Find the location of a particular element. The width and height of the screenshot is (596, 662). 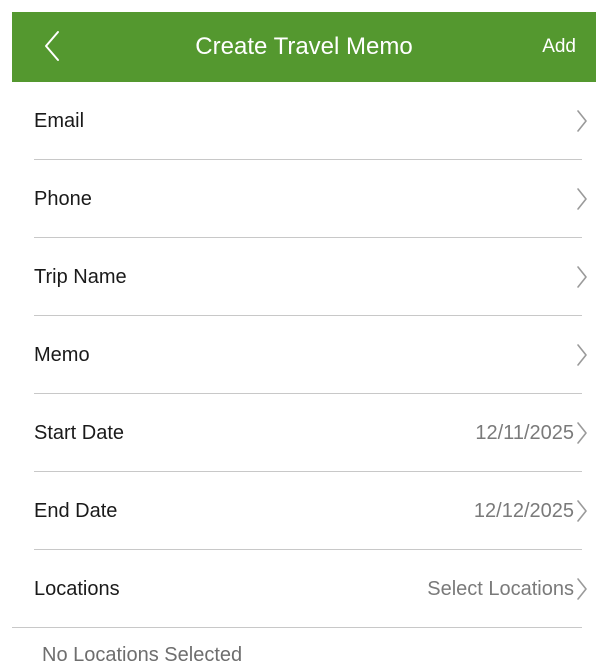

email-label: Email is located at coordinates (59, 121).